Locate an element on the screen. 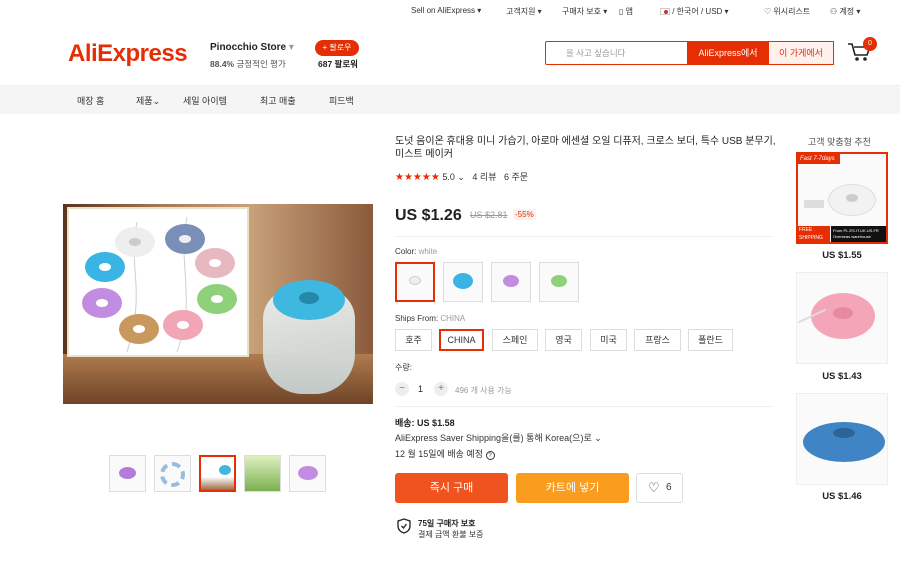 This screenshot has width=900, height=562. user-icon: ⚇ is located at coordinates (834, 11).